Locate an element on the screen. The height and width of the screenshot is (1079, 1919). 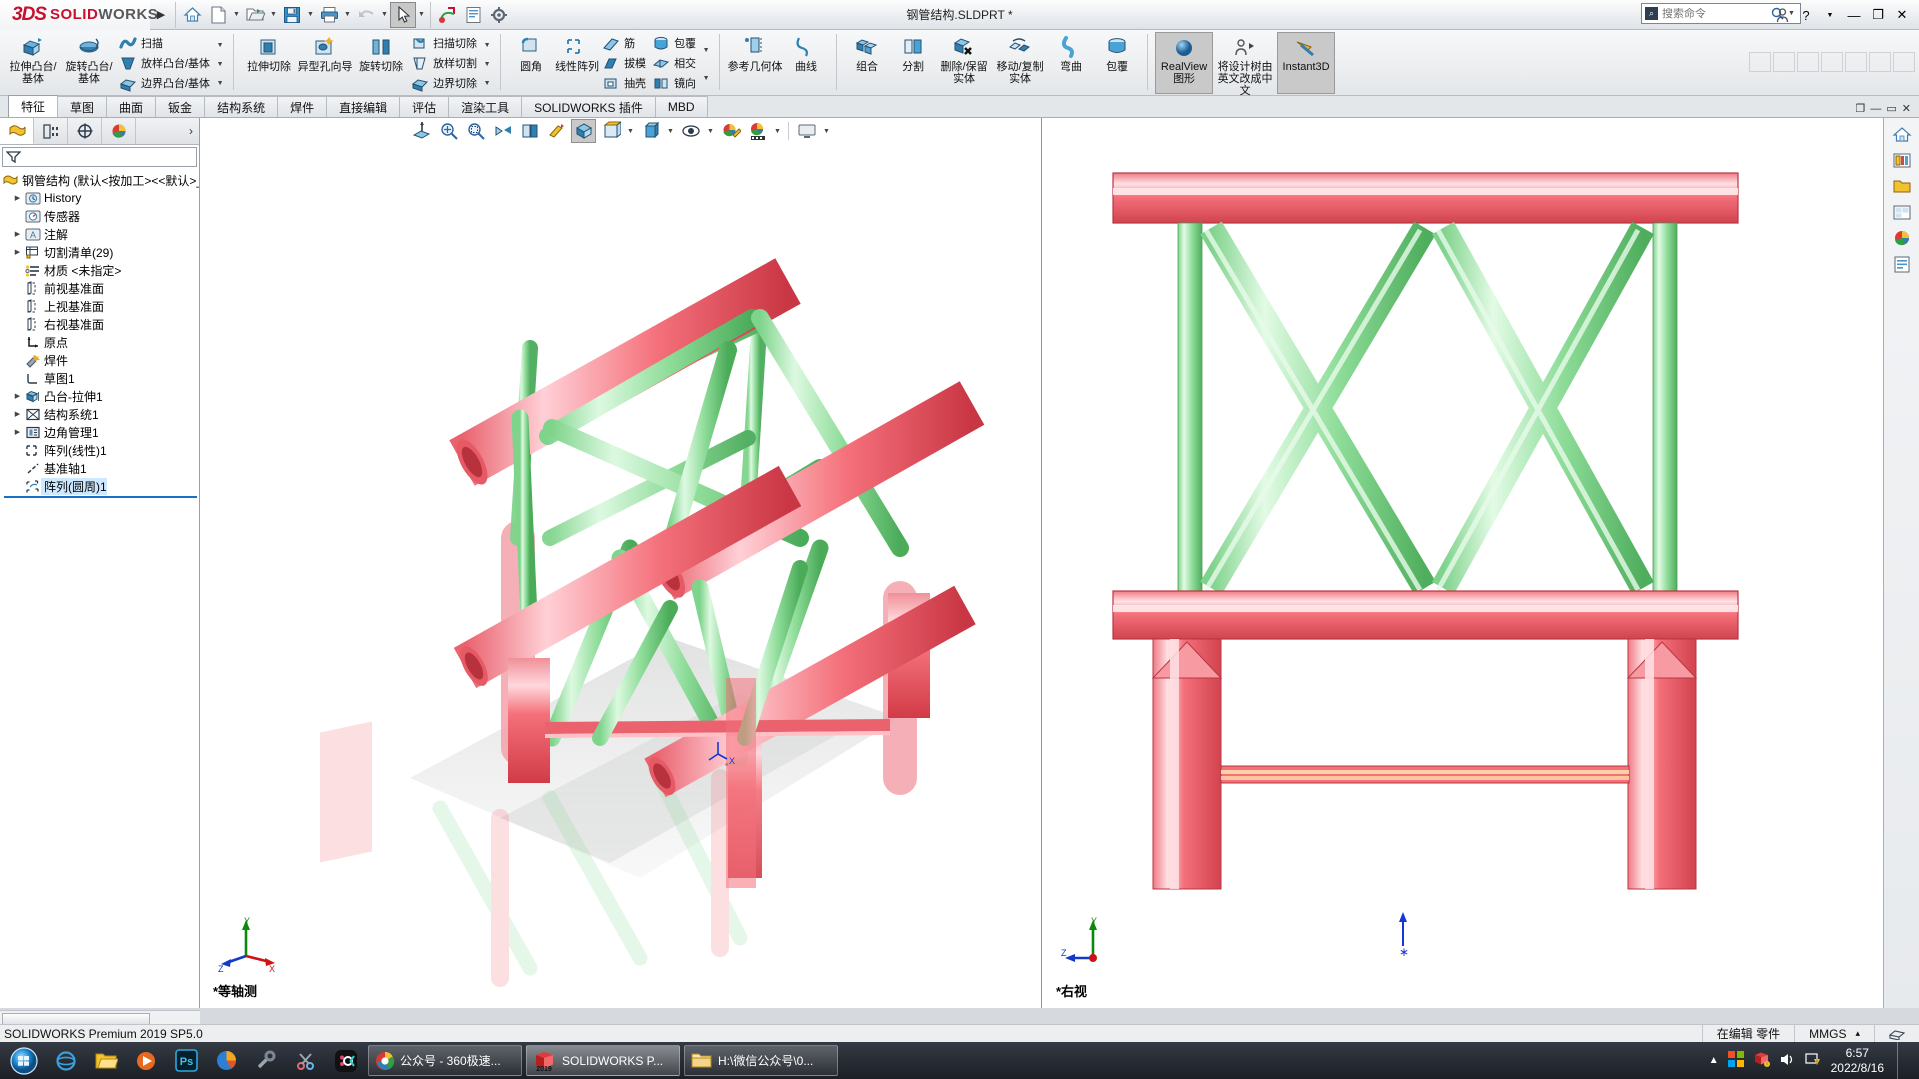
intersect-dropdown-icon: ▼ is located at coordinates (706, 78).